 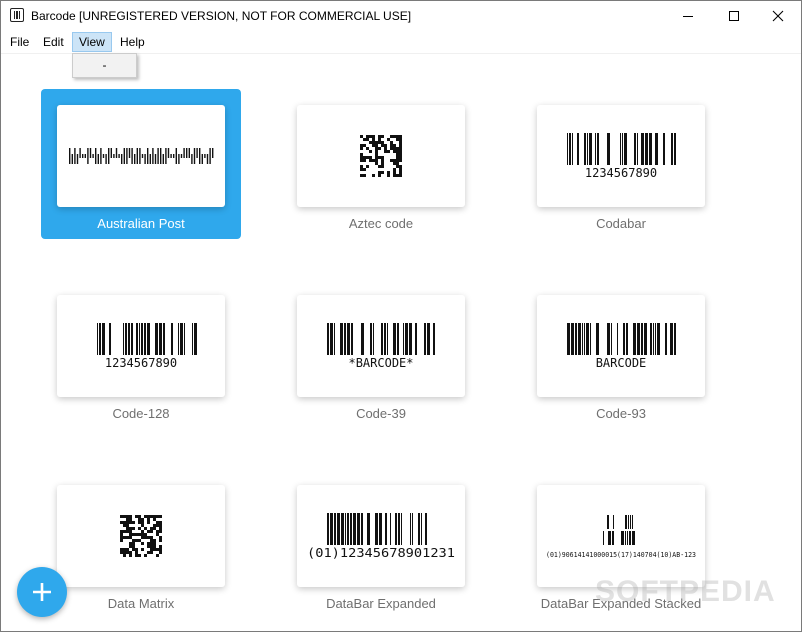 What do you see at coordinates (141, 223) in the screenshot?
I see `barcode-tile-label: Australian Post` at bounding box center [141, 223].